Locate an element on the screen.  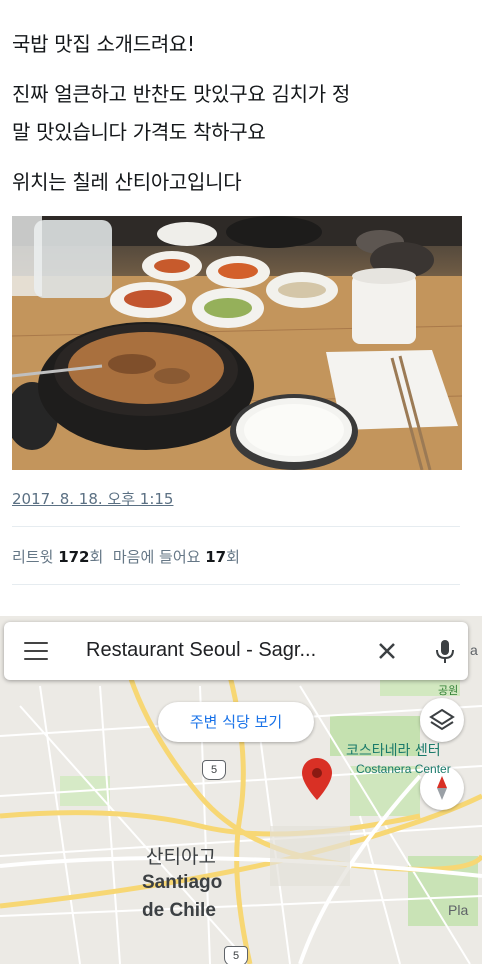
location-pin-icon is located at coordinates (317, 779).